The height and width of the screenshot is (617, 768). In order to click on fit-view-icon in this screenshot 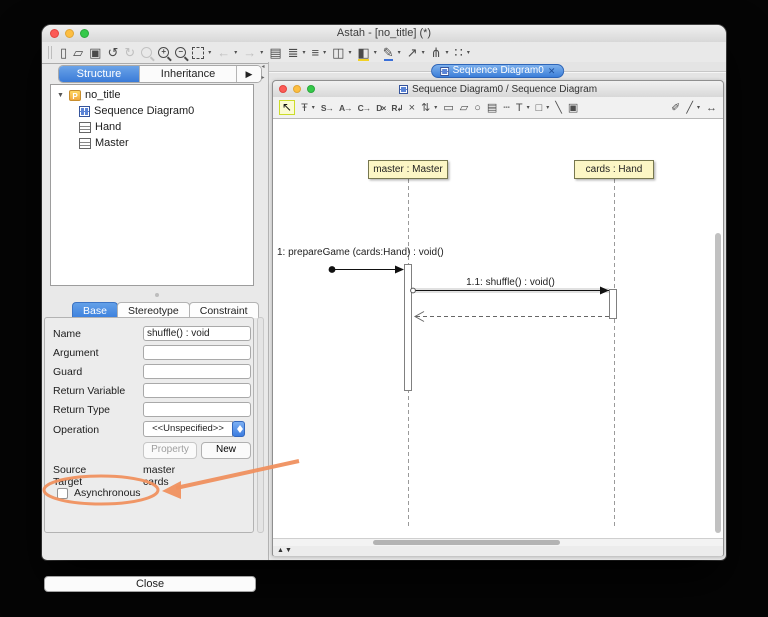, I will do `click(198, 52)`.